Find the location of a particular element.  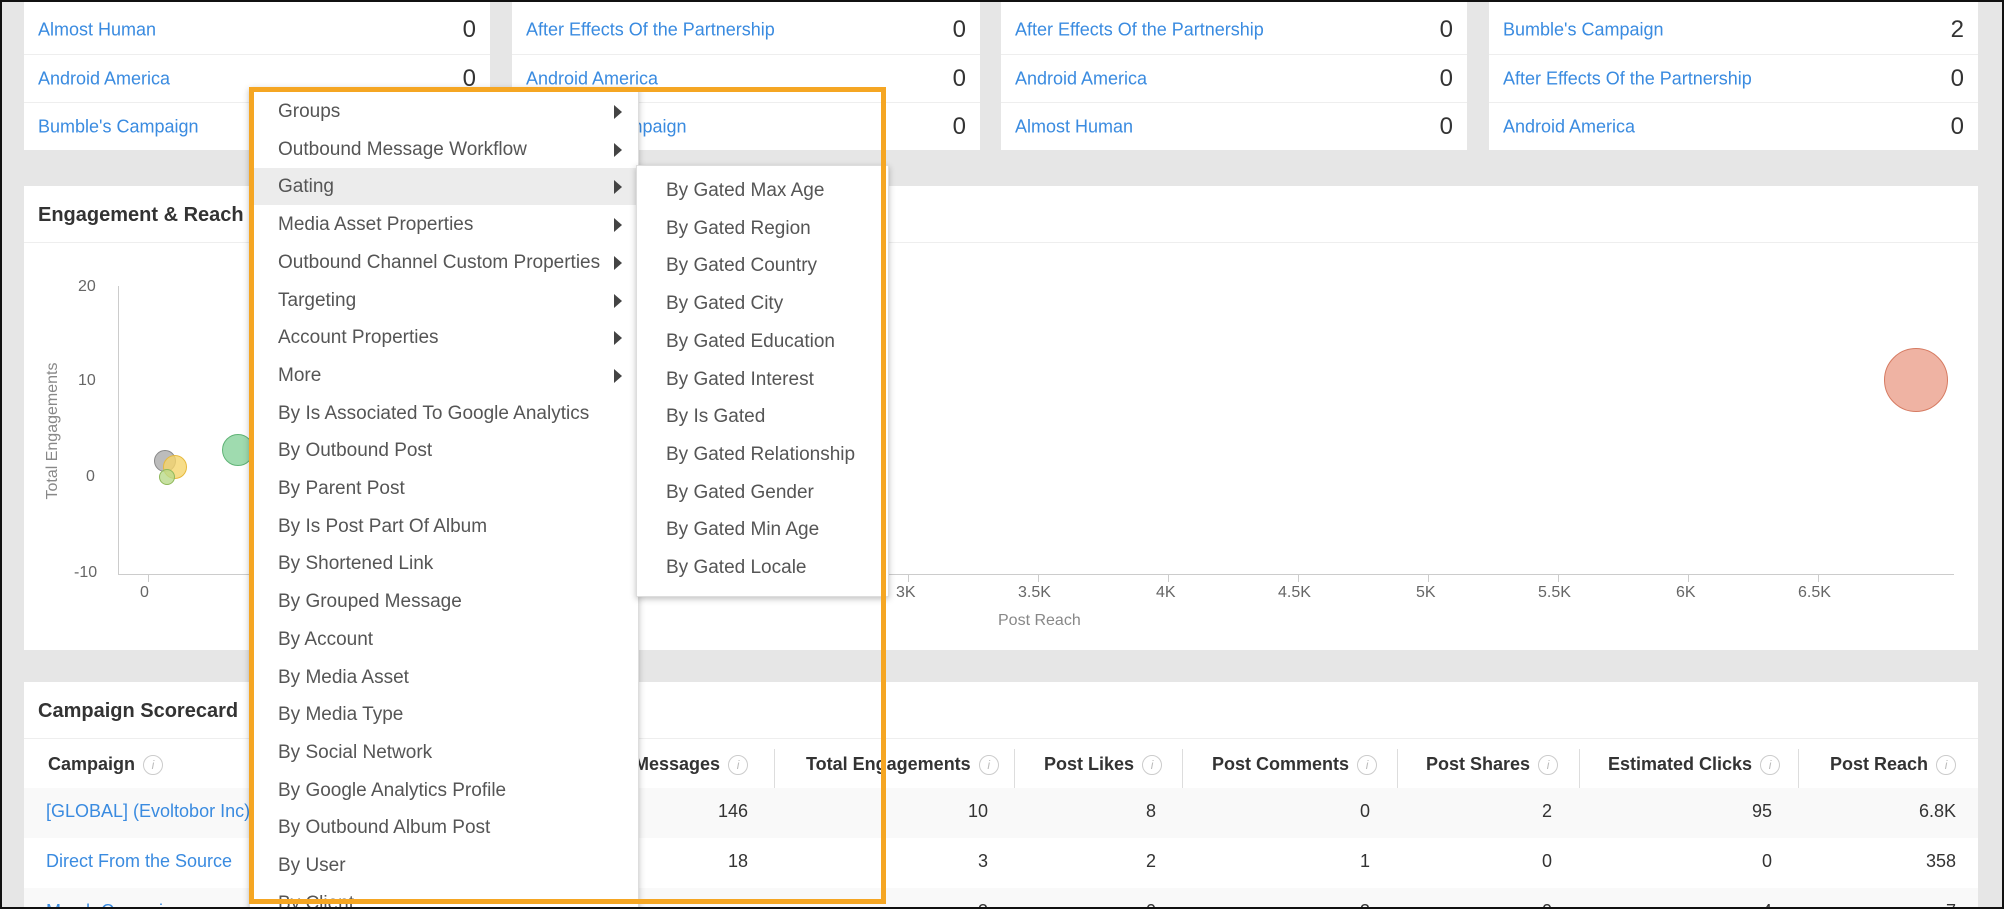

menu-item-label: By Shortened Link is located at coordinates (356, 564).